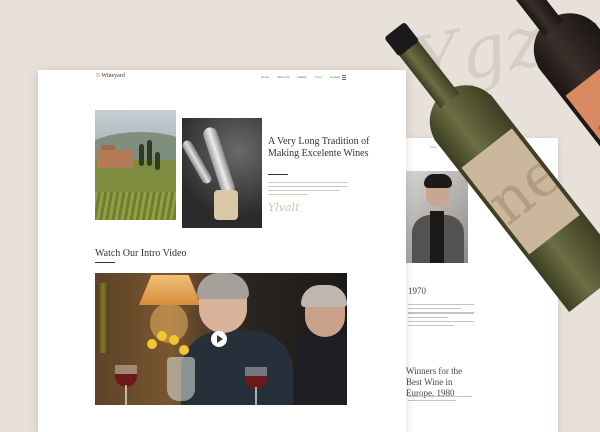  Describe the element at coordinates (113, 76) in the screenshot. I see `logo-text: Wineyard` at that location.